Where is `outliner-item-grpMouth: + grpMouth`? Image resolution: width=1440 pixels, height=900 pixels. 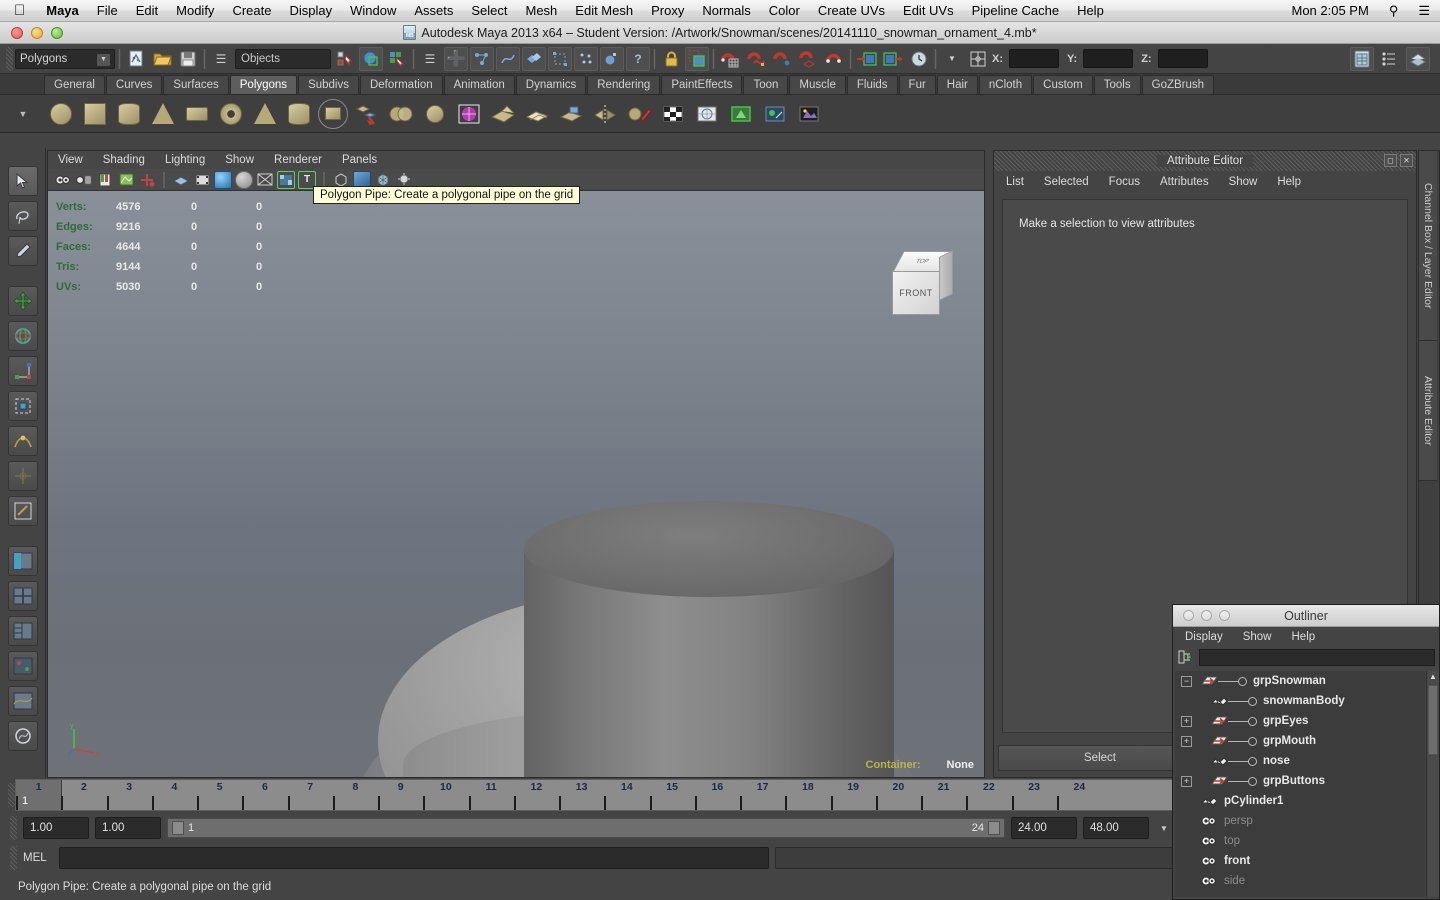
outliner-item-grpMouth: + grpMouth is located at coordinates (1300, 741).